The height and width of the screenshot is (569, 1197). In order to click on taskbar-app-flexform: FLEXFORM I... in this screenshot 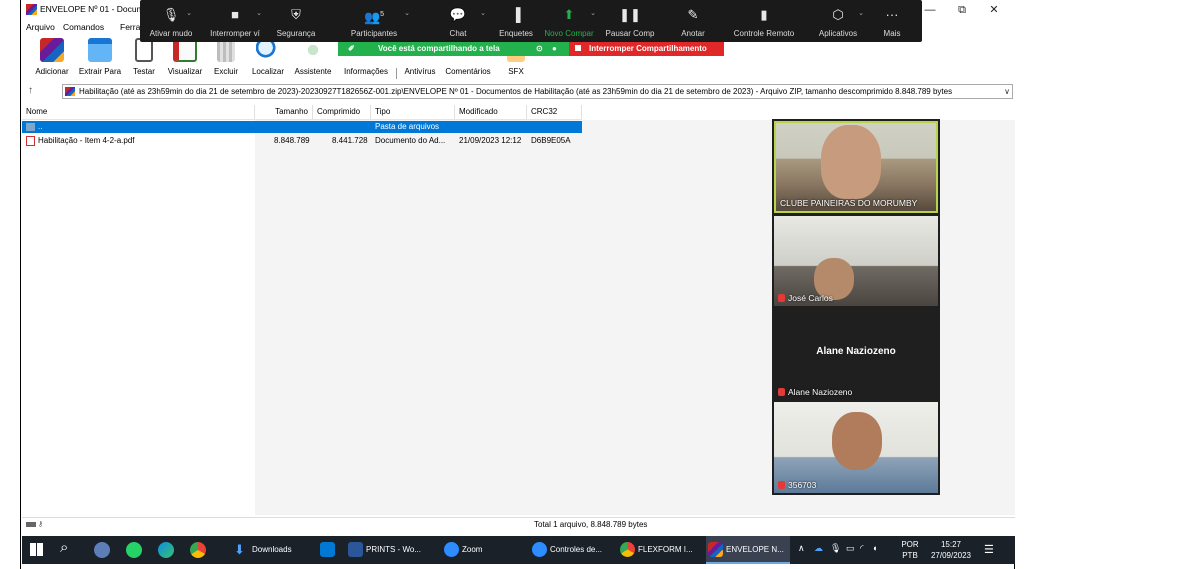, I will do `click(660, 550)`.